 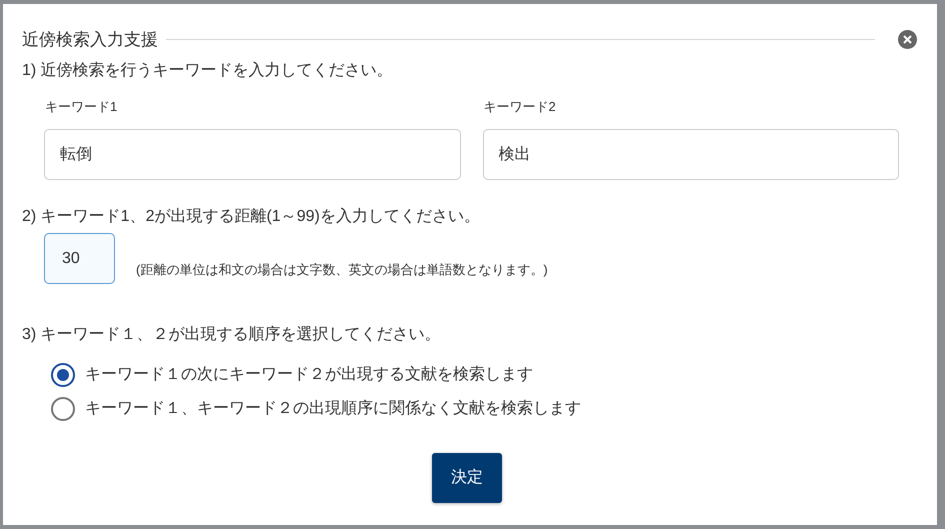 What do you see at coordinates (342, 269) in the screenshot?
I see `distance-note: (距離の単位は和文の場合は文字数、英文の場合は単語数となります。)` at bounding box center [342, 269].